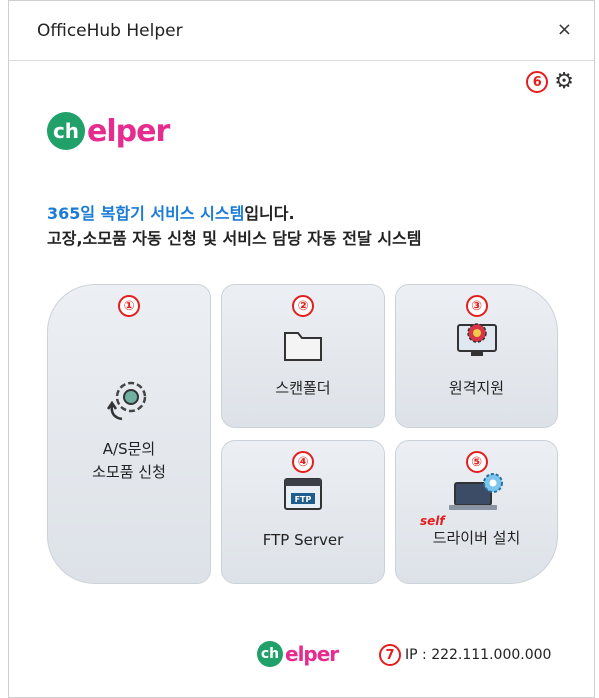 This screenshot has width=599, height=698. Describe the element at coordinates (476, 388) in the screenshot. I see `tile-remote-label: 원격지원` at that location.